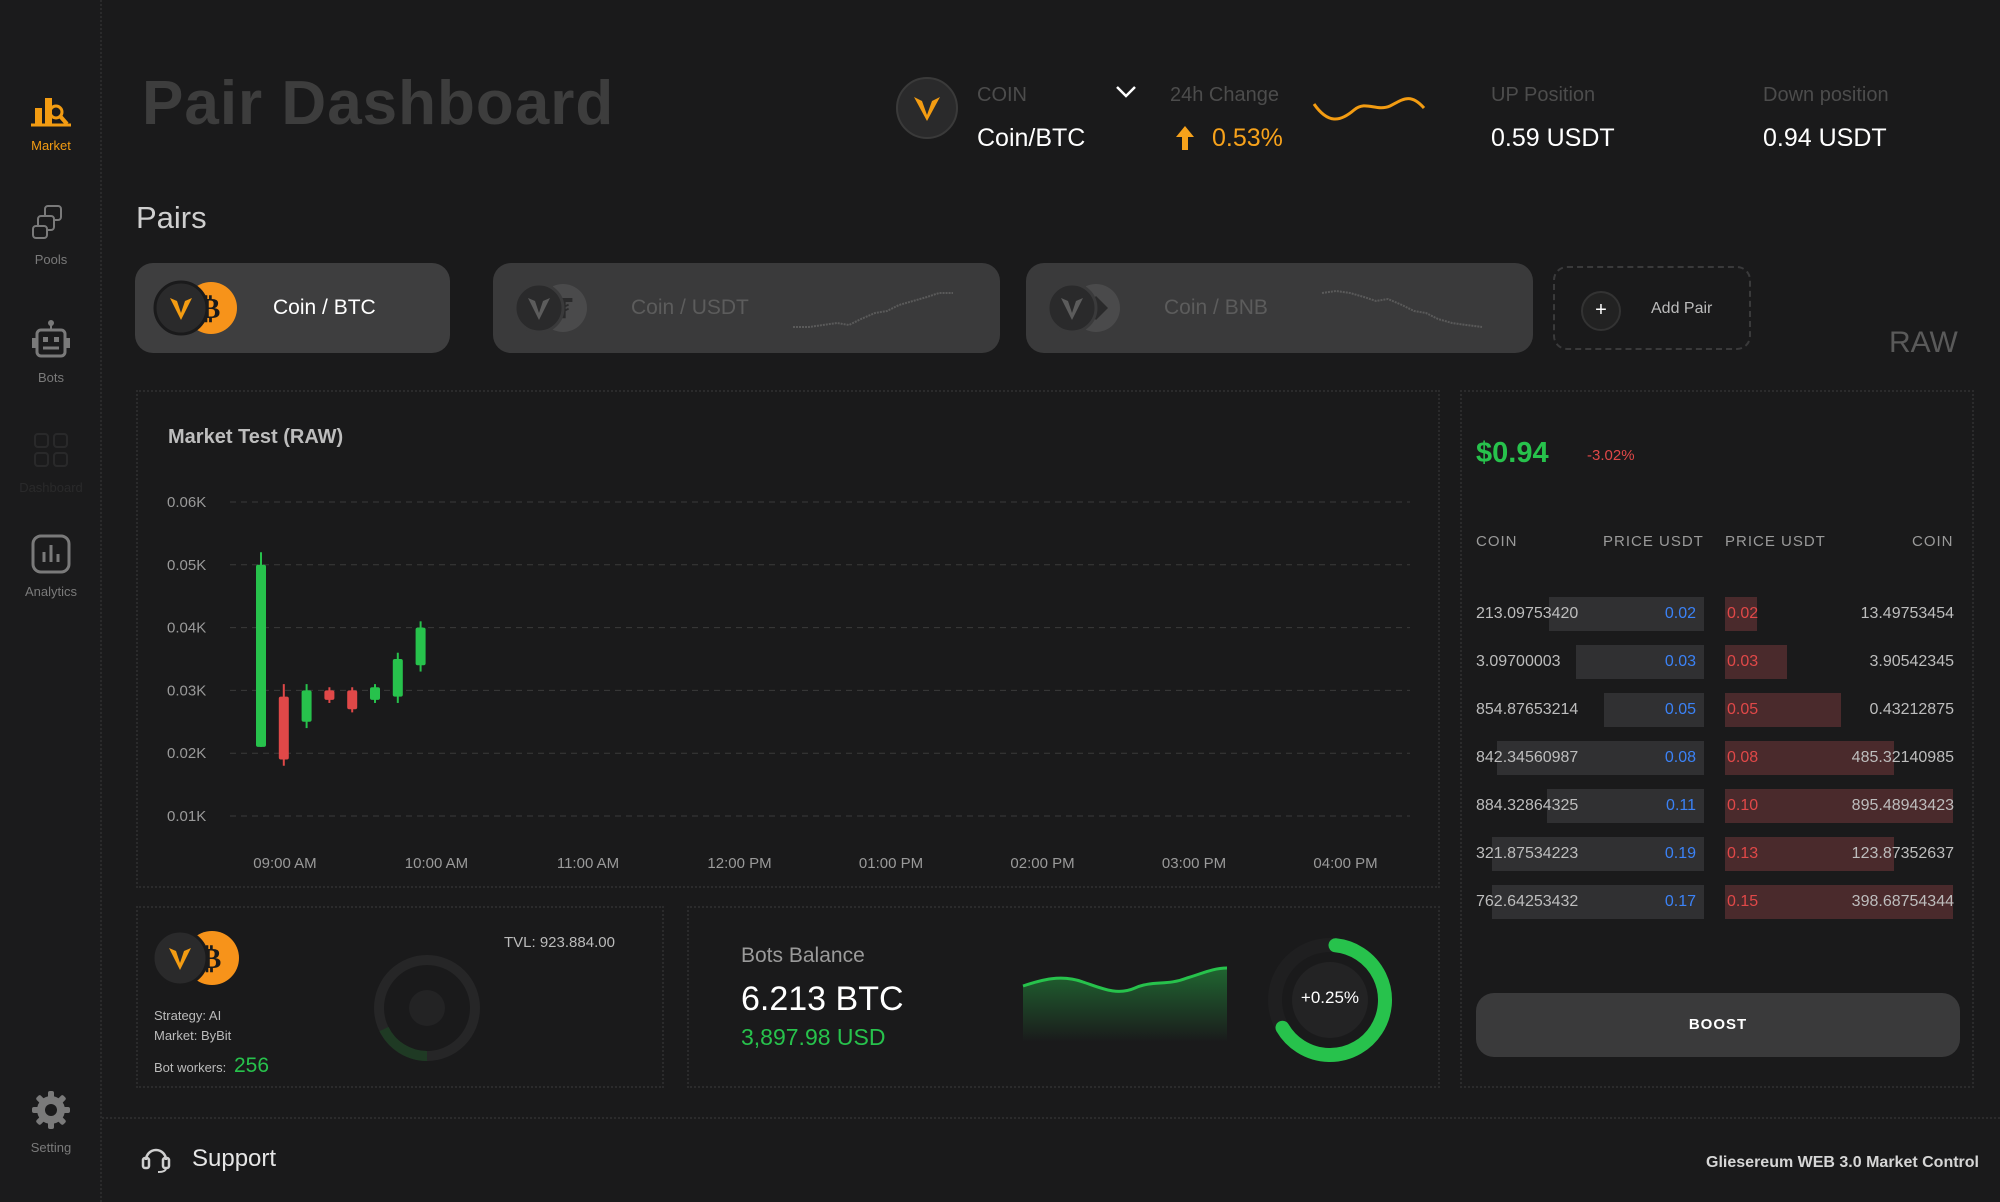 This screenshot has width=2000, height=1202. I want to click on pair-card-usdt: ₮ Coin / USDT, so click(746, 308).